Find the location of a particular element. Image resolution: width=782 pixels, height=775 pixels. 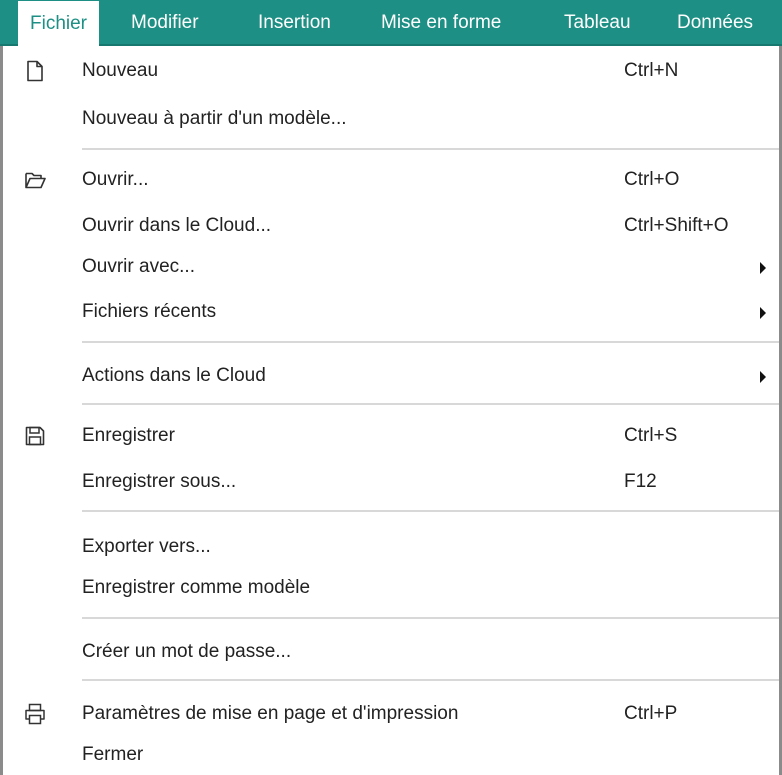

menu-item-label: Nouveau is located at coordinates (120, 70).